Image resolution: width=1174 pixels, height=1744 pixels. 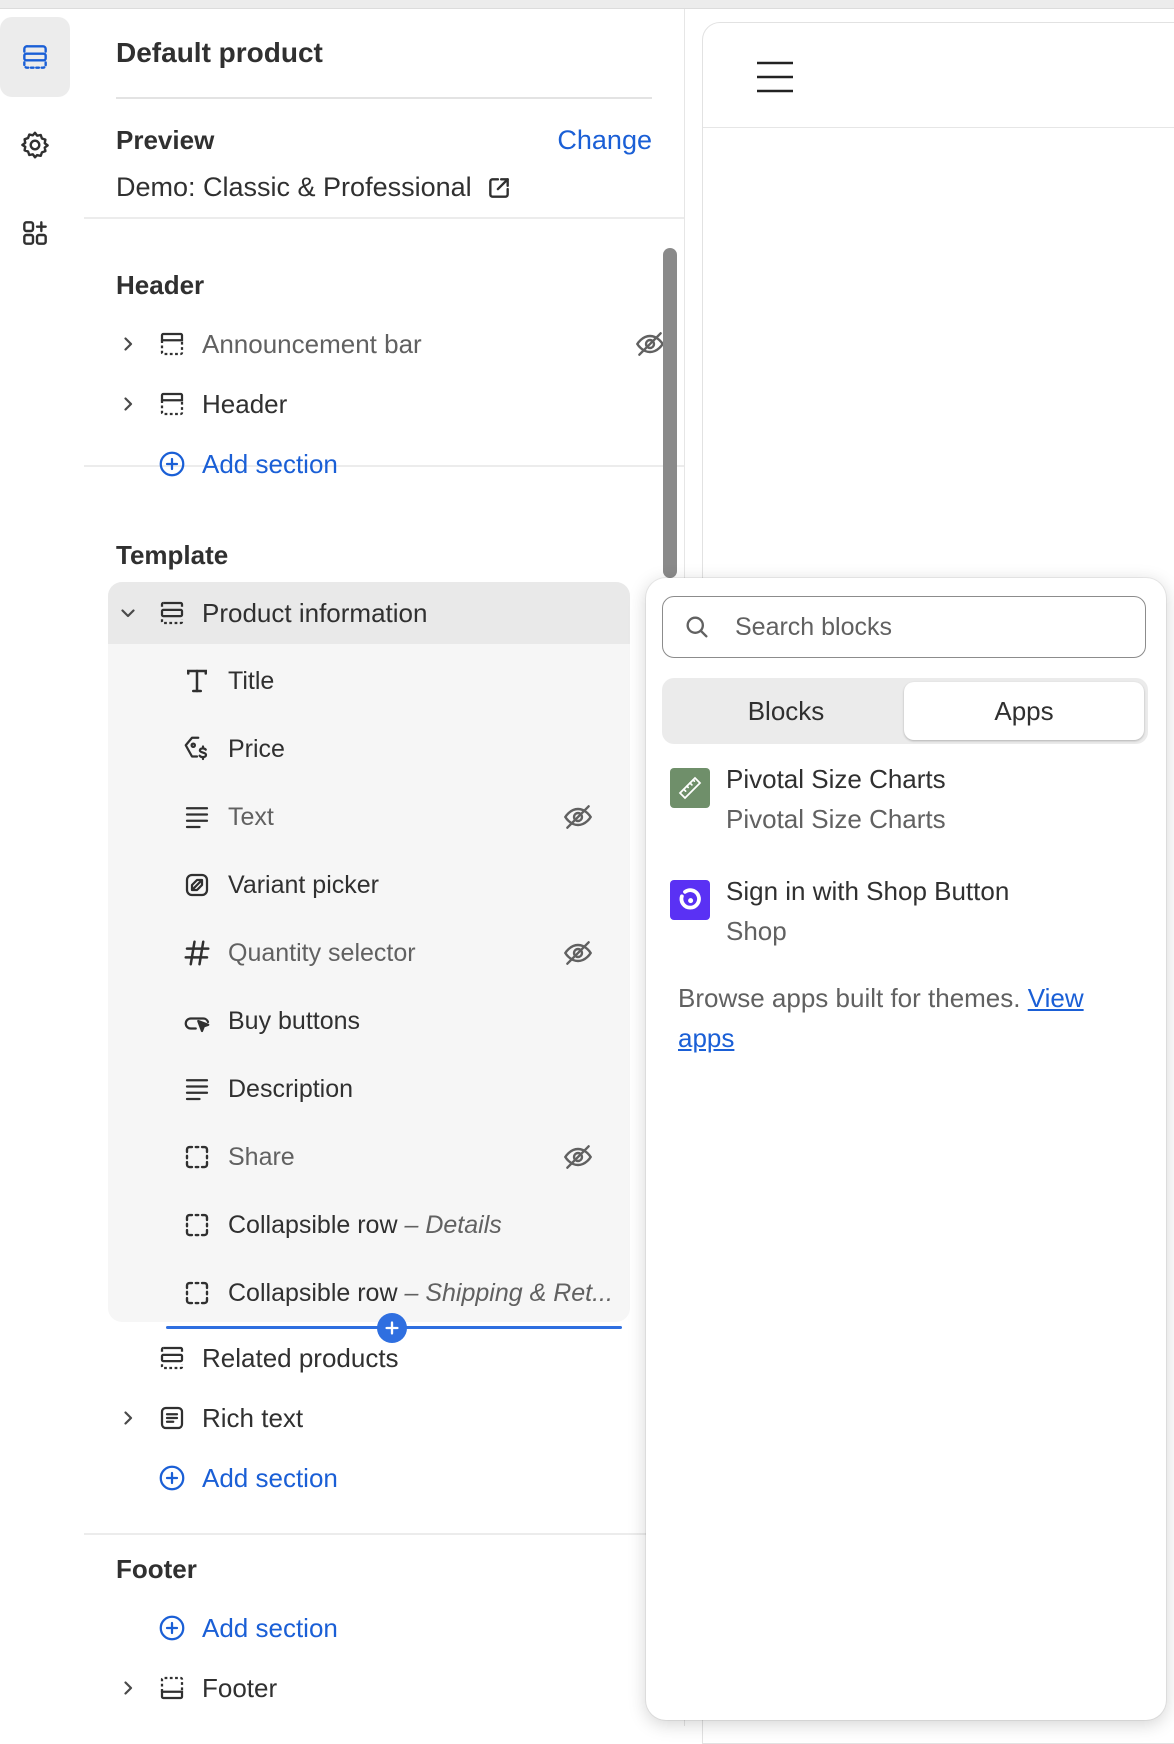 I want to click on search-input, so click(x=925, y=627).